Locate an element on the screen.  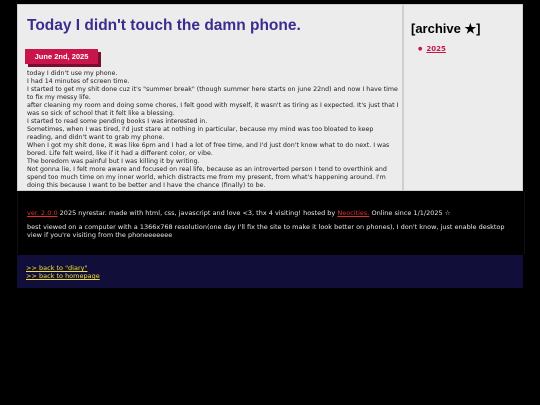
post-paragraph: I had 14 minutes of screen time. is located at coordinates (78, 81).